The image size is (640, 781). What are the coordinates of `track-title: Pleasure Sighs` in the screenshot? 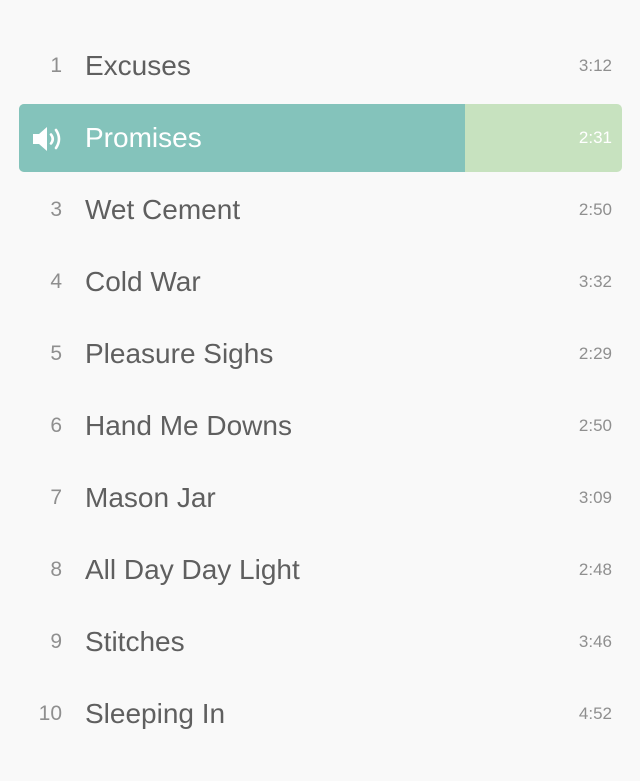 It's located at (179, 353).